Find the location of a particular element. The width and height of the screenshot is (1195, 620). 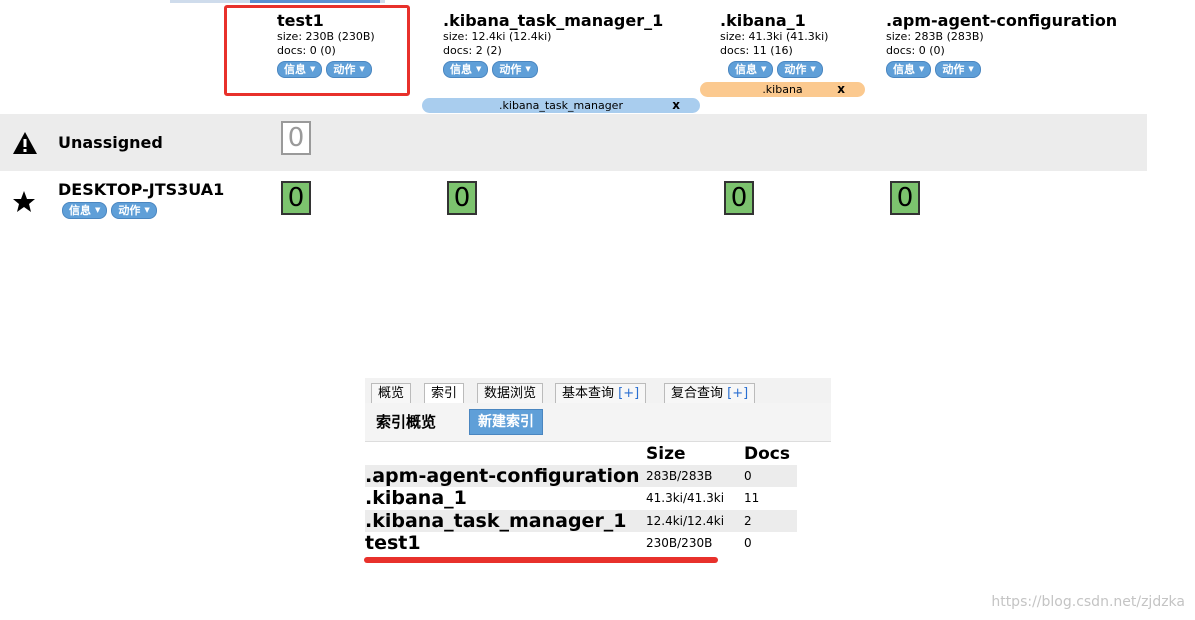

col-docs-header: Docs is located at coordinates (767, 454).